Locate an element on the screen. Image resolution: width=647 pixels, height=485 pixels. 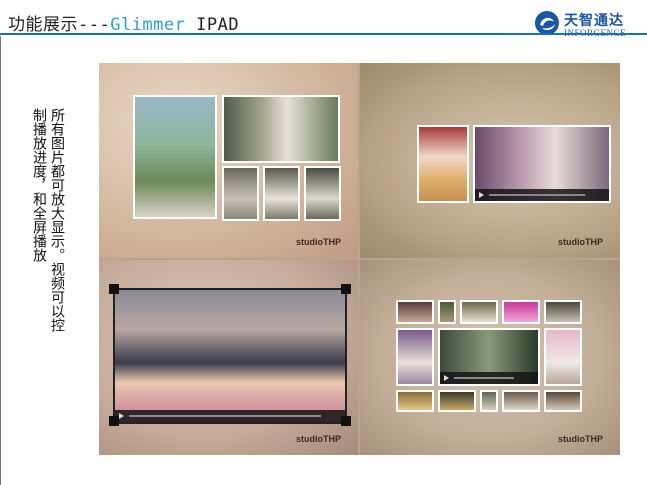
description-line-1: 所有图片都可放大显示。视频可以控 is located at coordinates (57, 220).